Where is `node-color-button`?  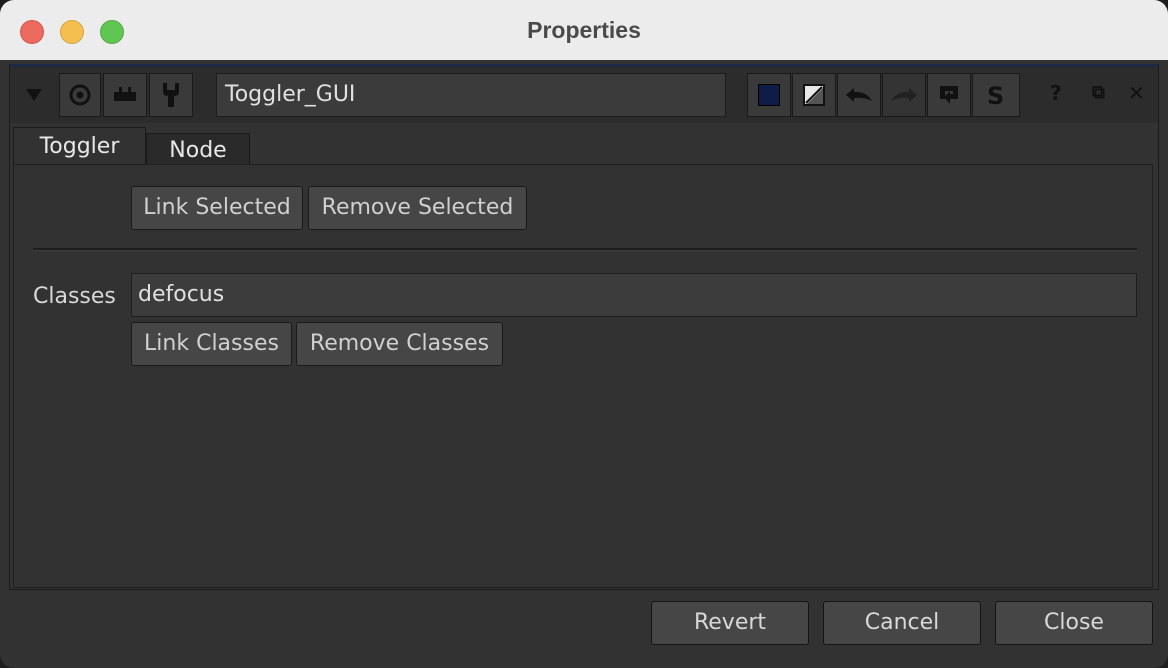 node-color-button is located at coordinates (769, 95).